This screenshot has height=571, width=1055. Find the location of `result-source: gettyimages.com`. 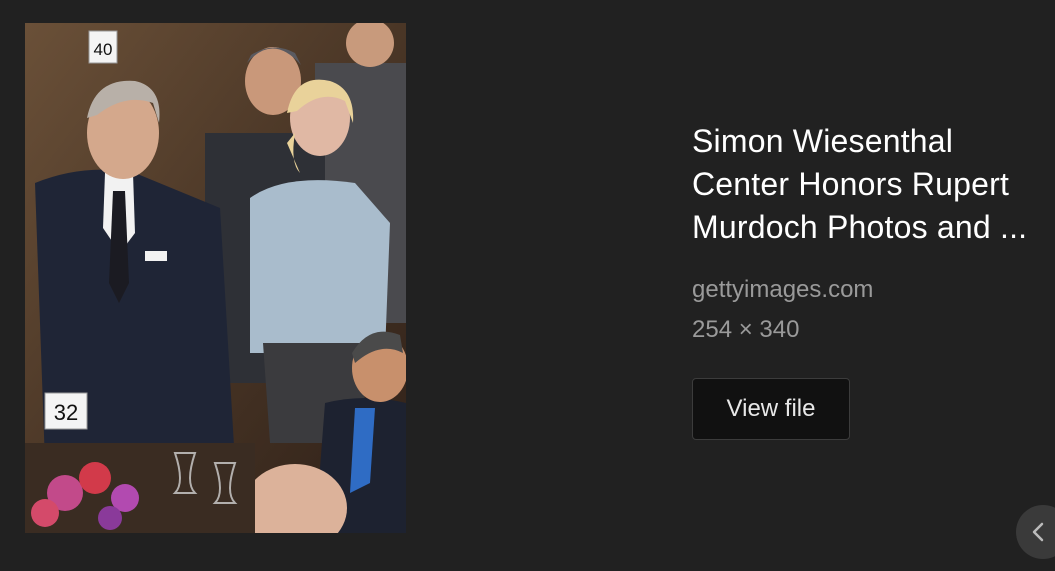

result-source: gettyimages.com is located at coordinates (873, 290).